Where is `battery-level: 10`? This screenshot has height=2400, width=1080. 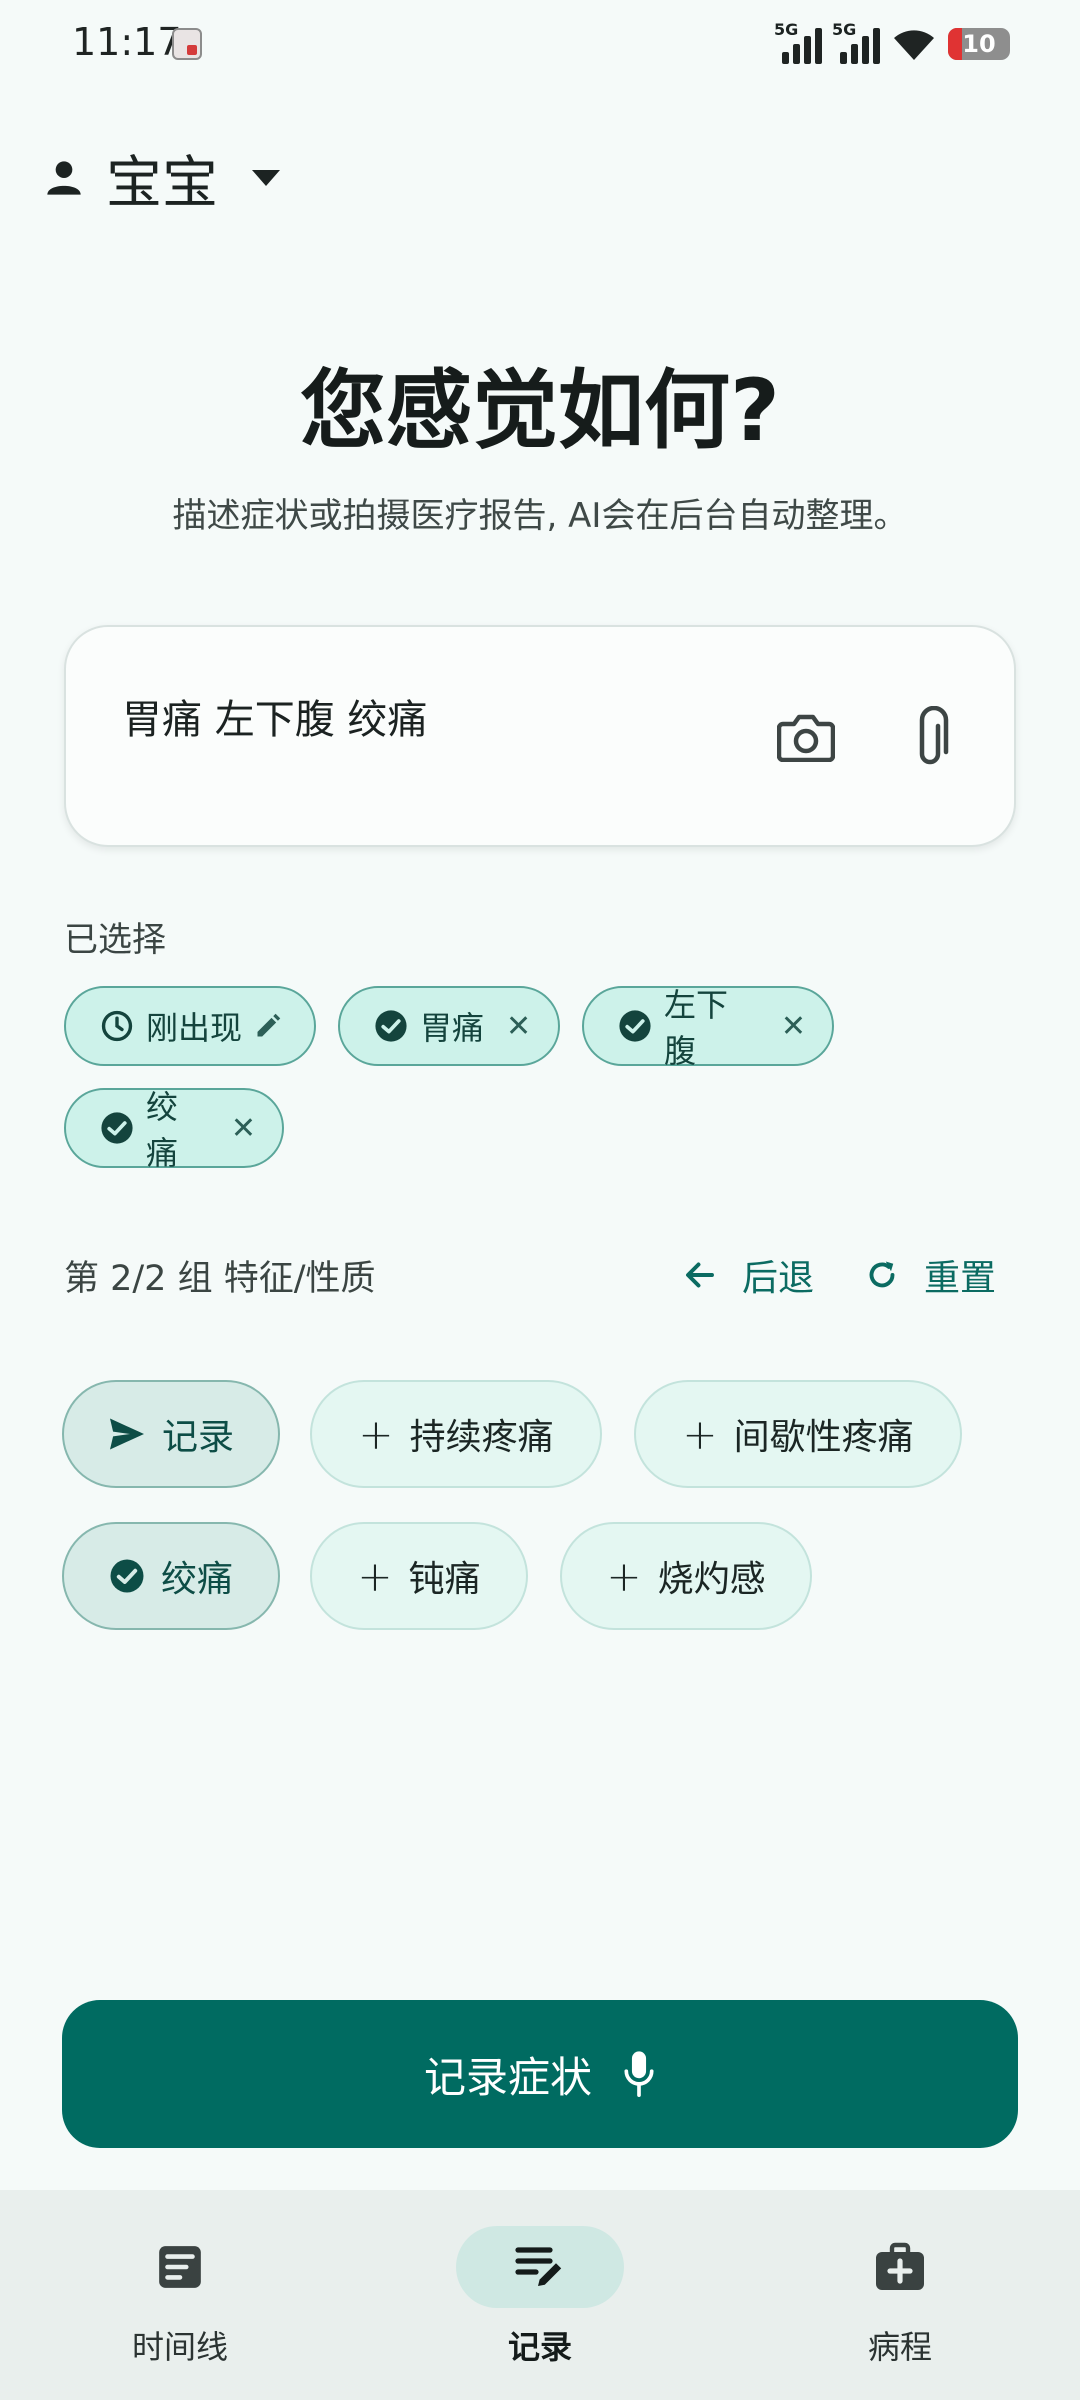
battery-level: 10 is located at coordinates (979, 44).